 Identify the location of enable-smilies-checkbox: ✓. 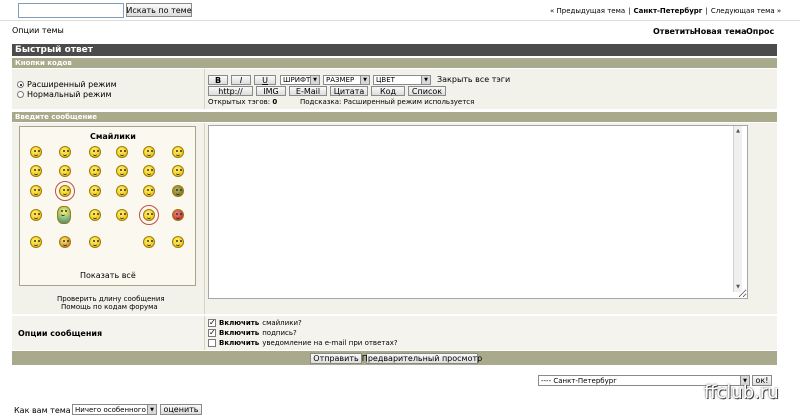
(212, 323).